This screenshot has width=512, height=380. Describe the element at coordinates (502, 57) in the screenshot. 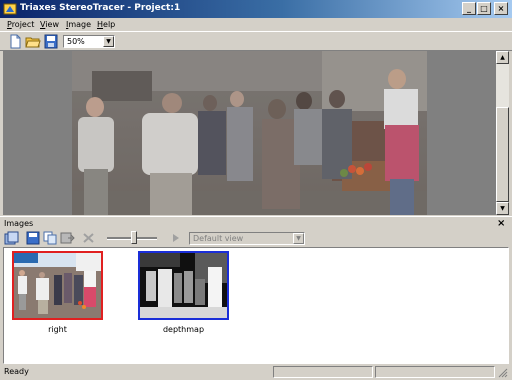

I see `scroll-up-icon: ▲` at that location.